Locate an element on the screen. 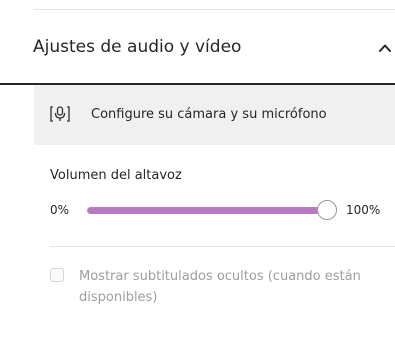  top-divider is located at coordinates (214, 9).